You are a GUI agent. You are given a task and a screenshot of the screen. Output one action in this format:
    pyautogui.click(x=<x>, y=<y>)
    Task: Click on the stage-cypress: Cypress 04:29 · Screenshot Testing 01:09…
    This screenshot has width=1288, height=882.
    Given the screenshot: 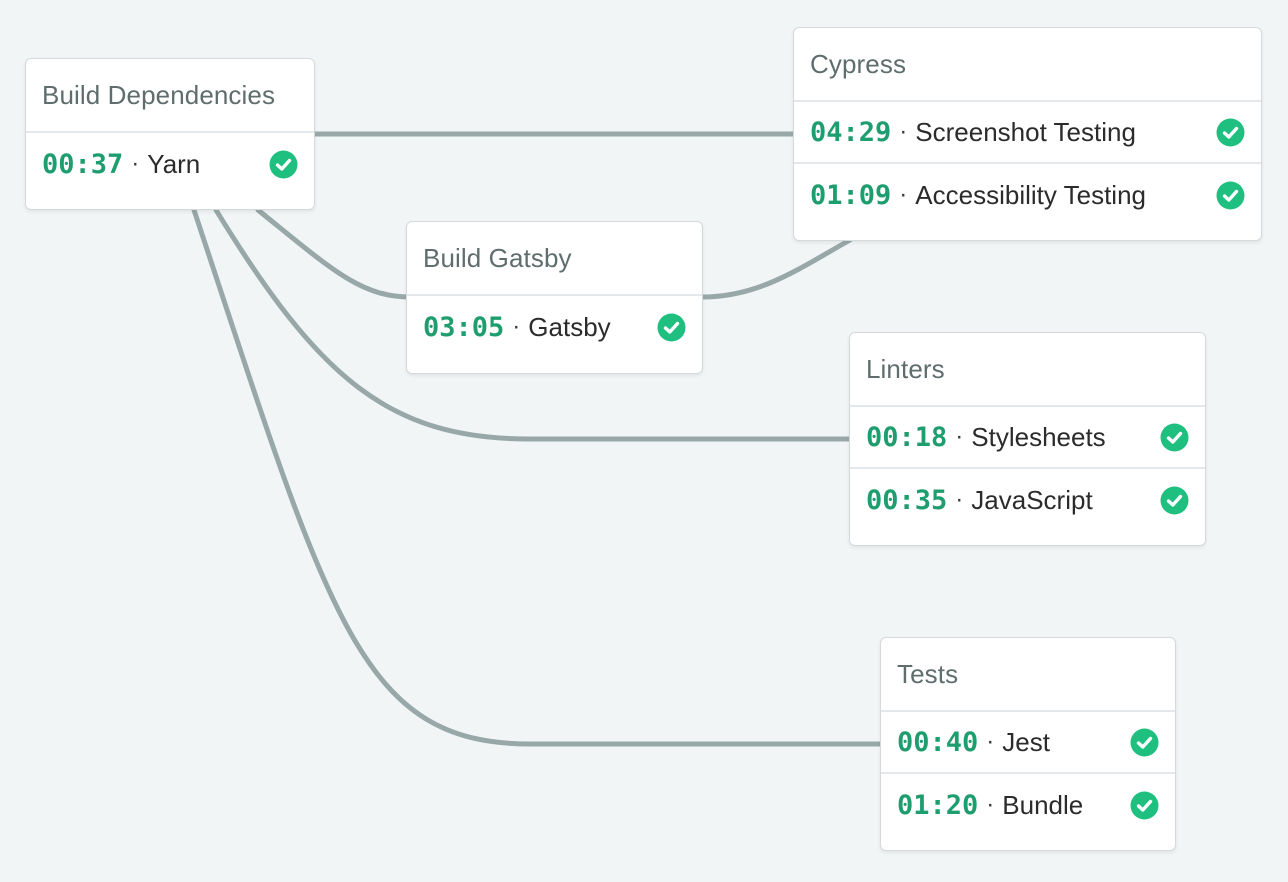 What is the action you would take?
    pyautogui.click(x=1027, y=134)
    